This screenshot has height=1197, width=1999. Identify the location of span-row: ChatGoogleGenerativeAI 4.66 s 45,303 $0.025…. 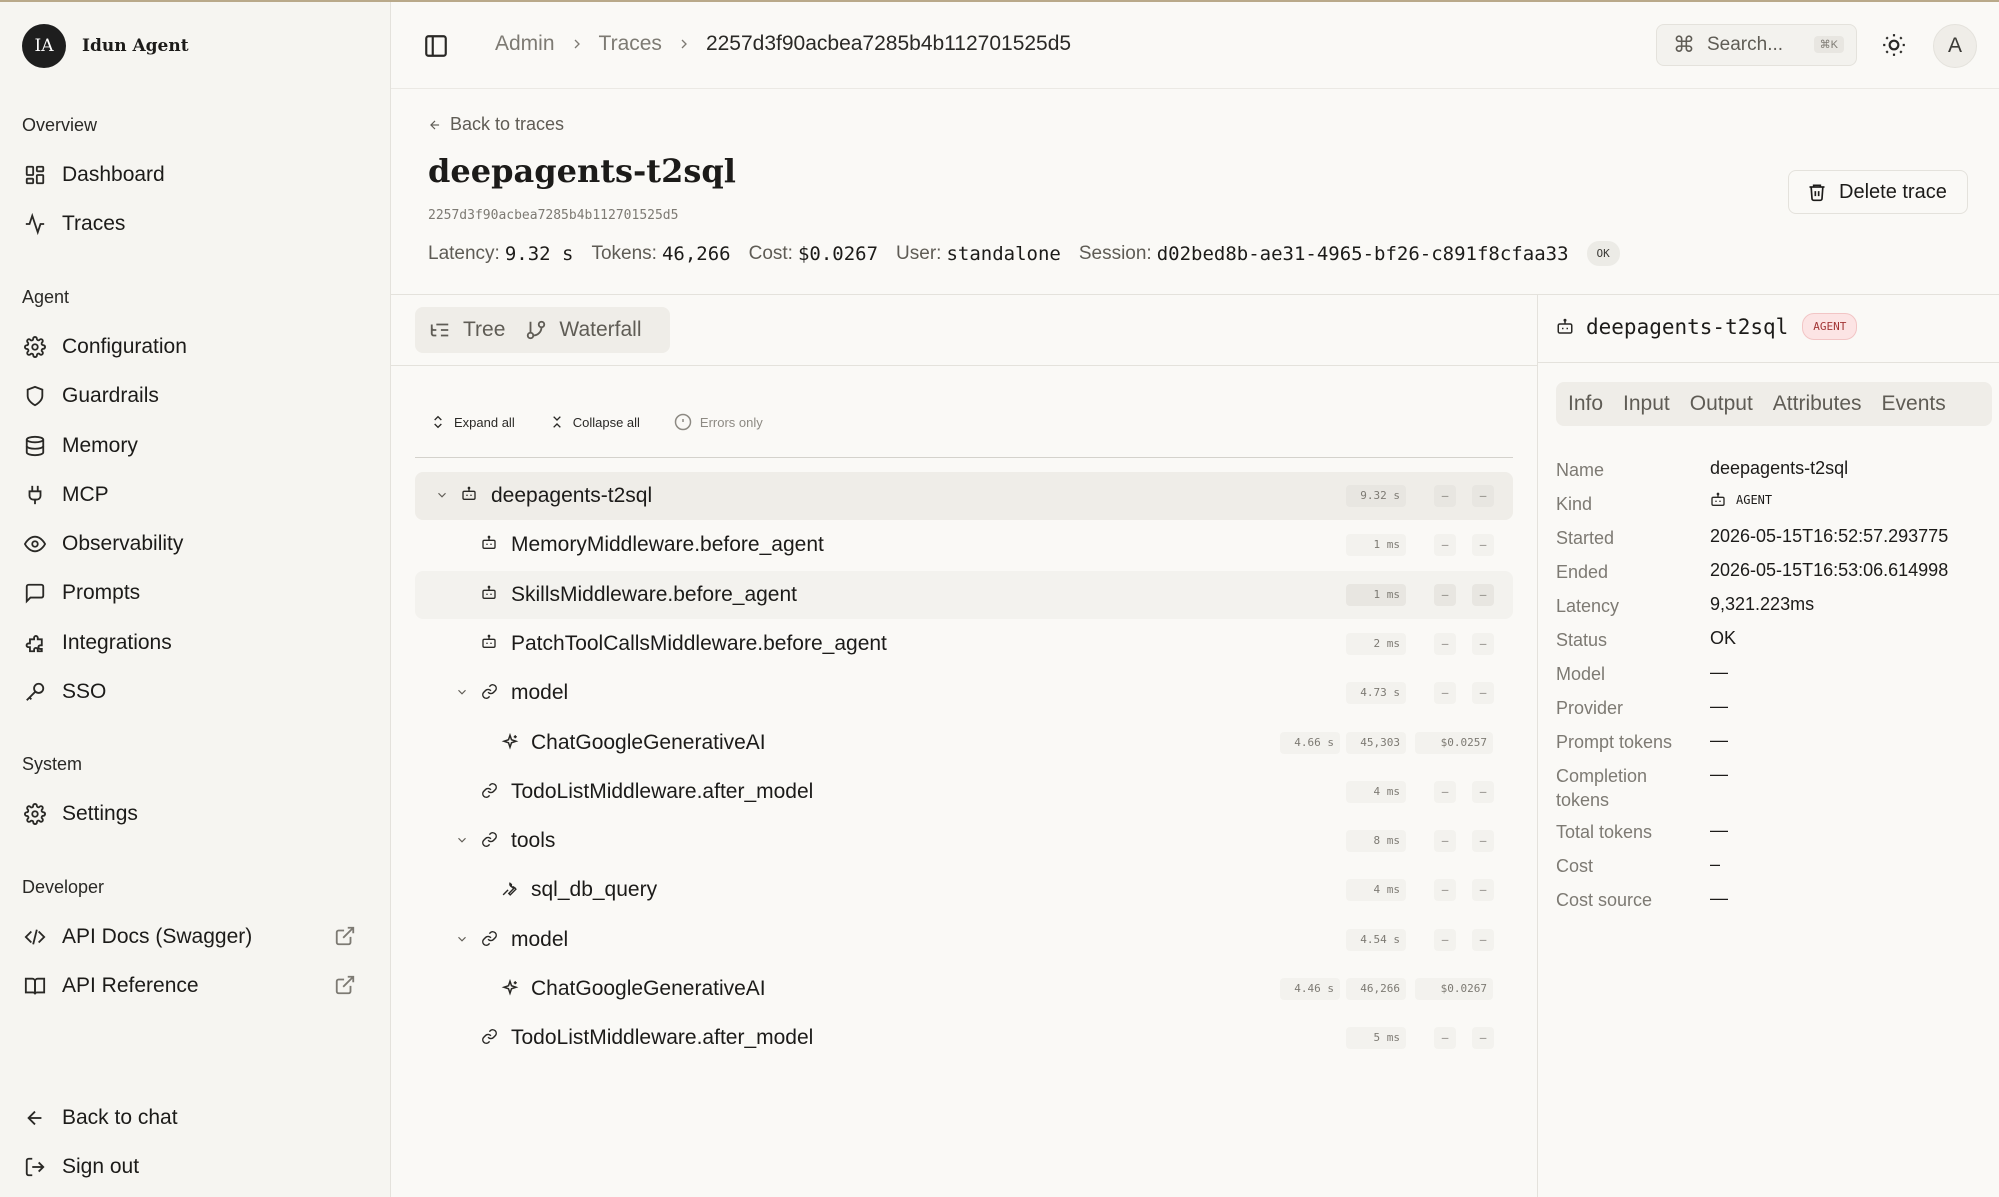
(964, 743).